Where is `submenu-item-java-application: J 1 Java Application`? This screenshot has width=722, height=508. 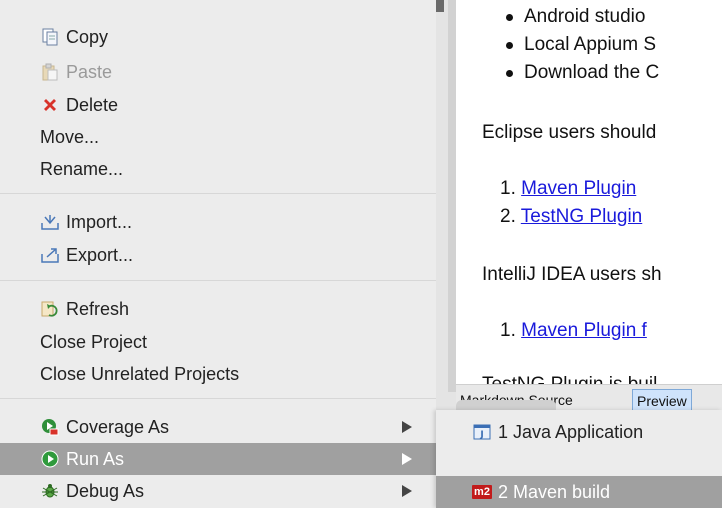 submenu-item-java-application: J 1 Java Application is located at coordinates (579, 432).